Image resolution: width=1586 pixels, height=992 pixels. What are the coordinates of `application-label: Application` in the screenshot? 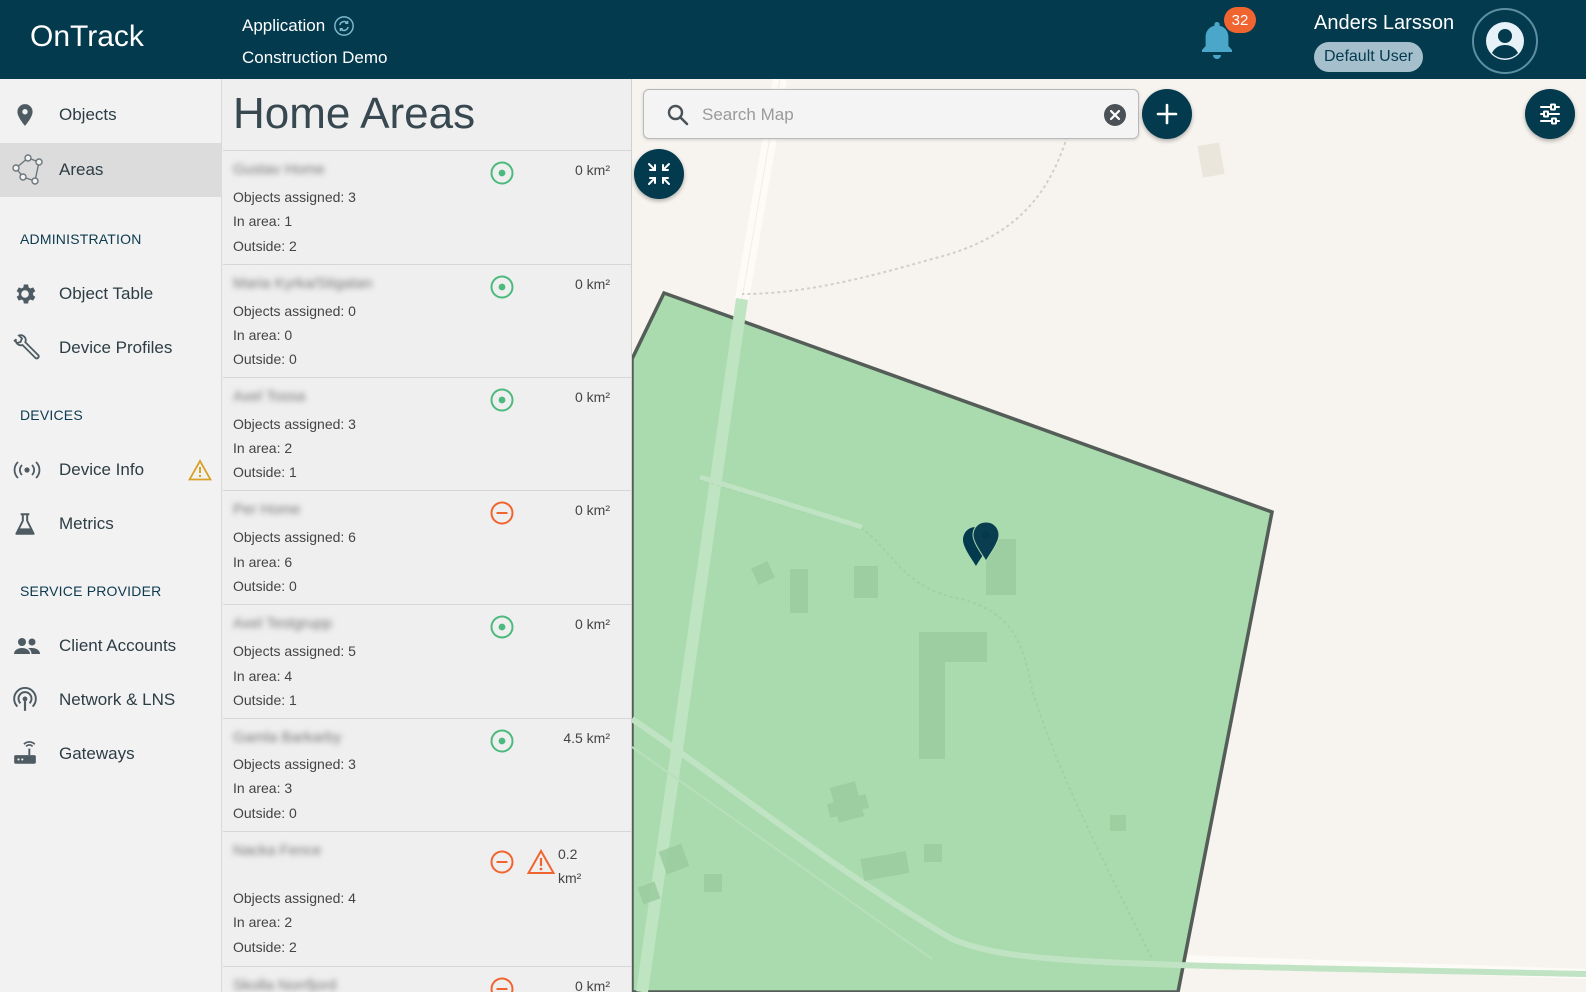 It's located at (284, 25).